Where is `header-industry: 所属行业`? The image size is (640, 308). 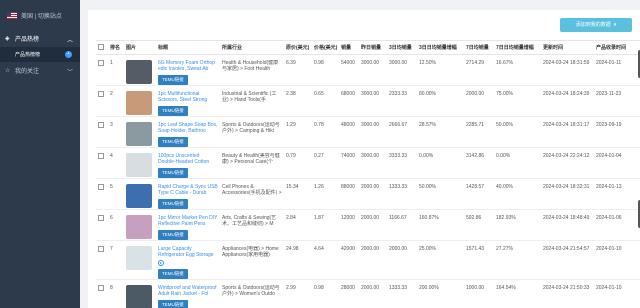 header-industry: 所属行业 is located at coordinates (252, 47).